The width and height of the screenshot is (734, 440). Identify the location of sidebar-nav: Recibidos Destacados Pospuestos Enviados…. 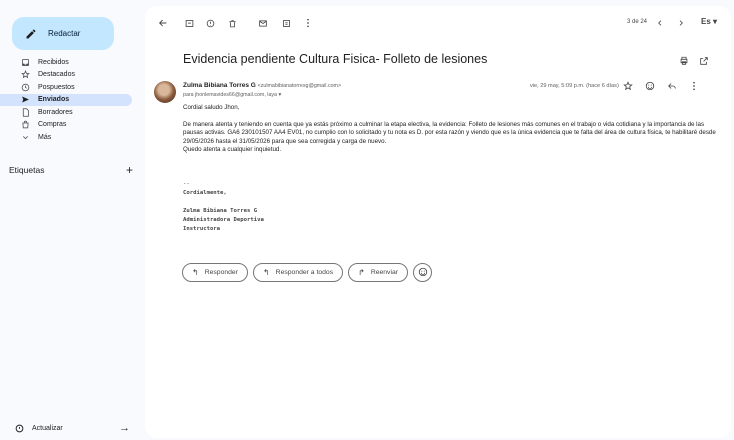
(70, 100).